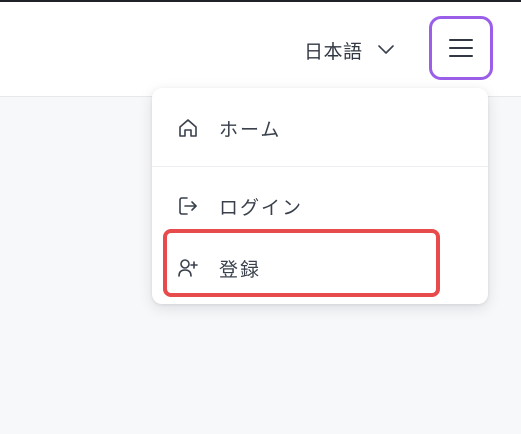 The height and width of the screenshot is (434, 521). I want to click on menu-item-register-label: 登録, so click(240, 269).